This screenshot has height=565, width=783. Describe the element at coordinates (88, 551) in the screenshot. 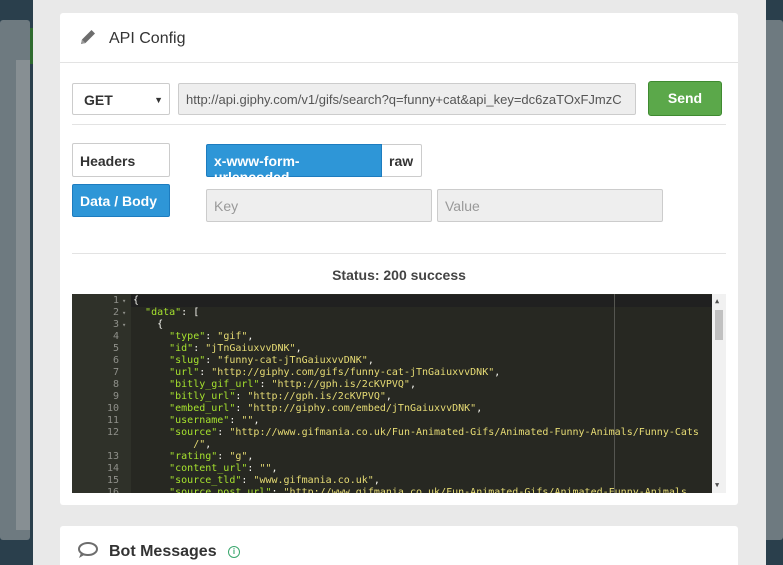

I see `speech-bubble-icon` at that location.